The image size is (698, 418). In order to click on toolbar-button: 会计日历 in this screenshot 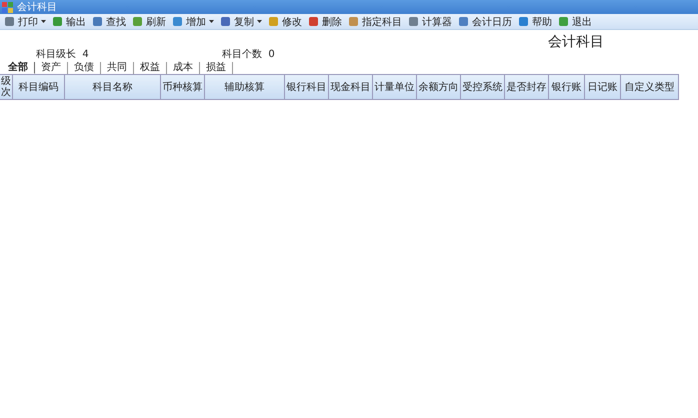, I will do `click(485, 21)`.